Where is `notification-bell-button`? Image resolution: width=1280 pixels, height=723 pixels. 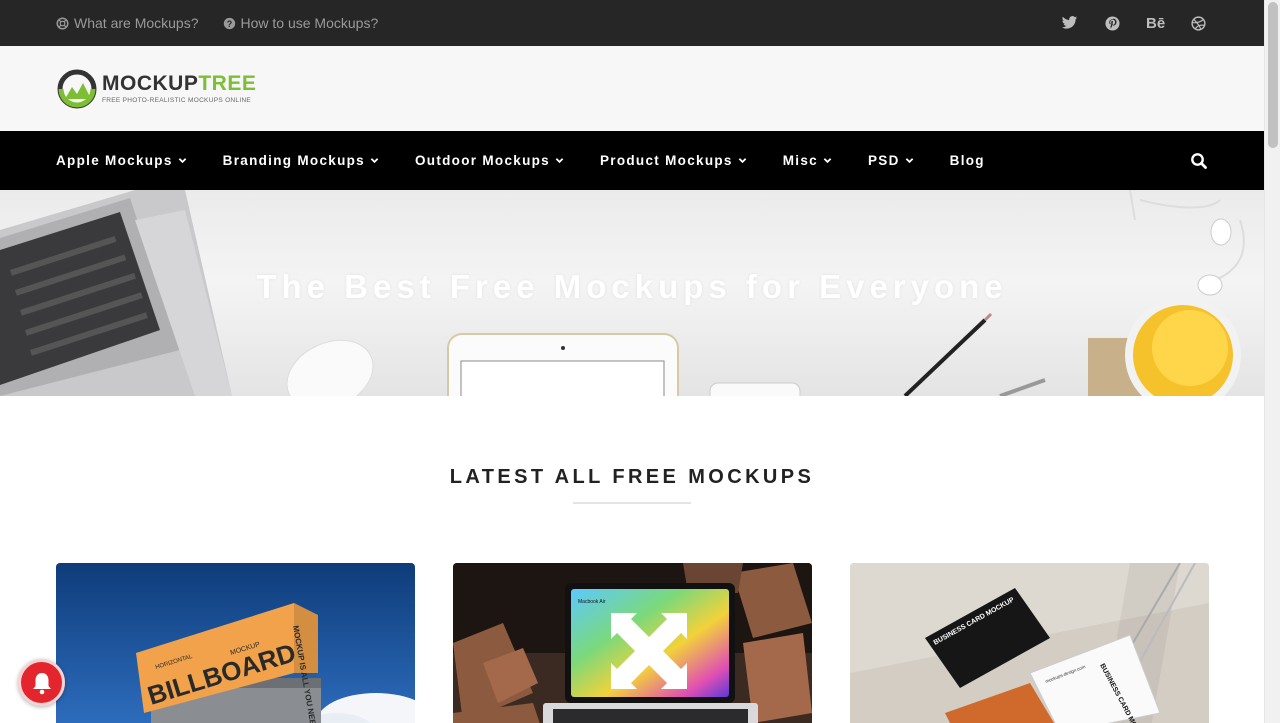
notification-bell-button is located at coordinates (41, 682).